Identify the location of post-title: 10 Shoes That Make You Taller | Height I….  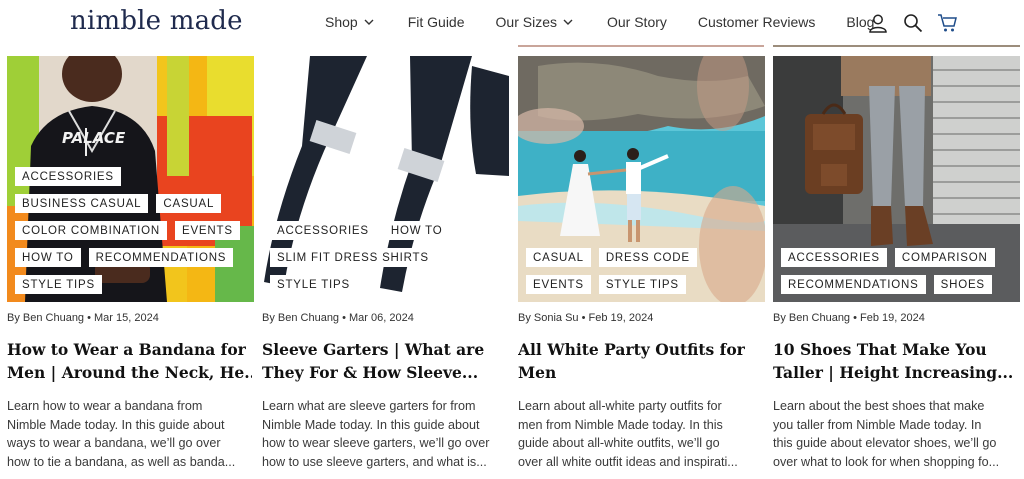
(895, 361).